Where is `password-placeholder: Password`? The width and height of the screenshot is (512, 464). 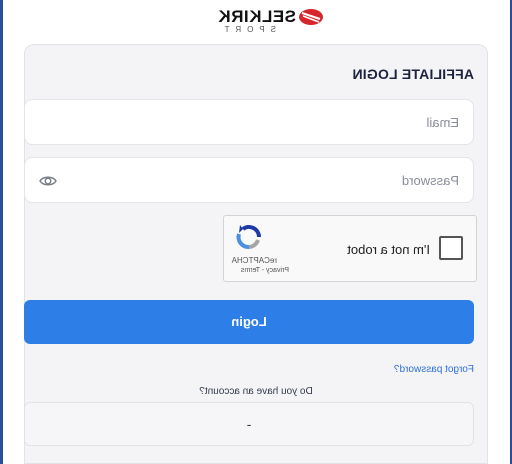 password-placeholder: Password is located at coordinates (430, 180).